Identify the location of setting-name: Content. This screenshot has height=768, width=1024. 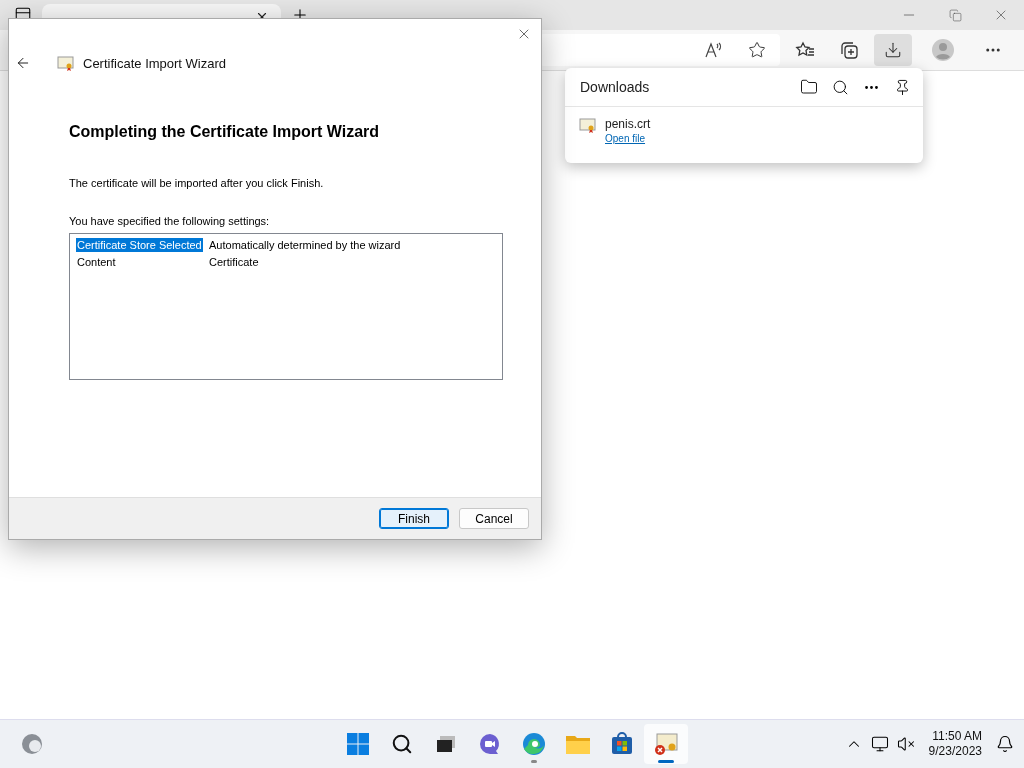
(139, 261).